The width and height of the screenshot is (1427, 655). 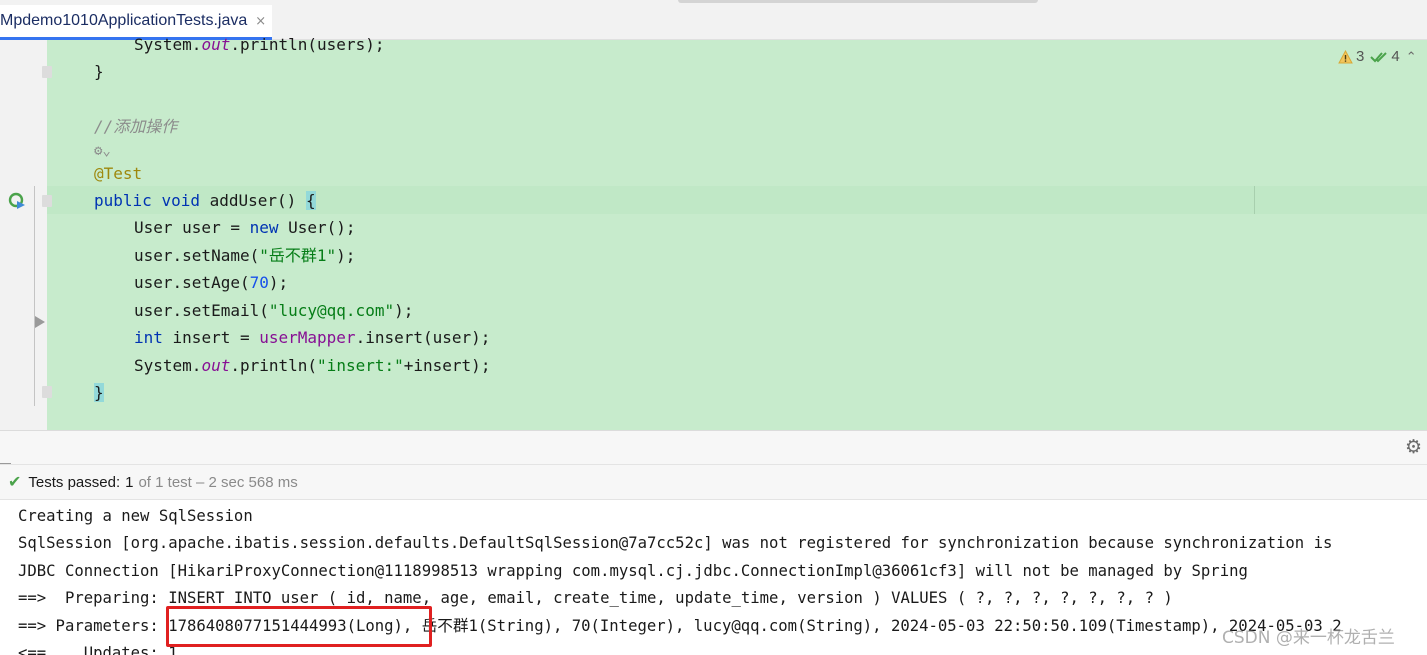 I want to click on editor-gutter, so click(x=23, y=235).